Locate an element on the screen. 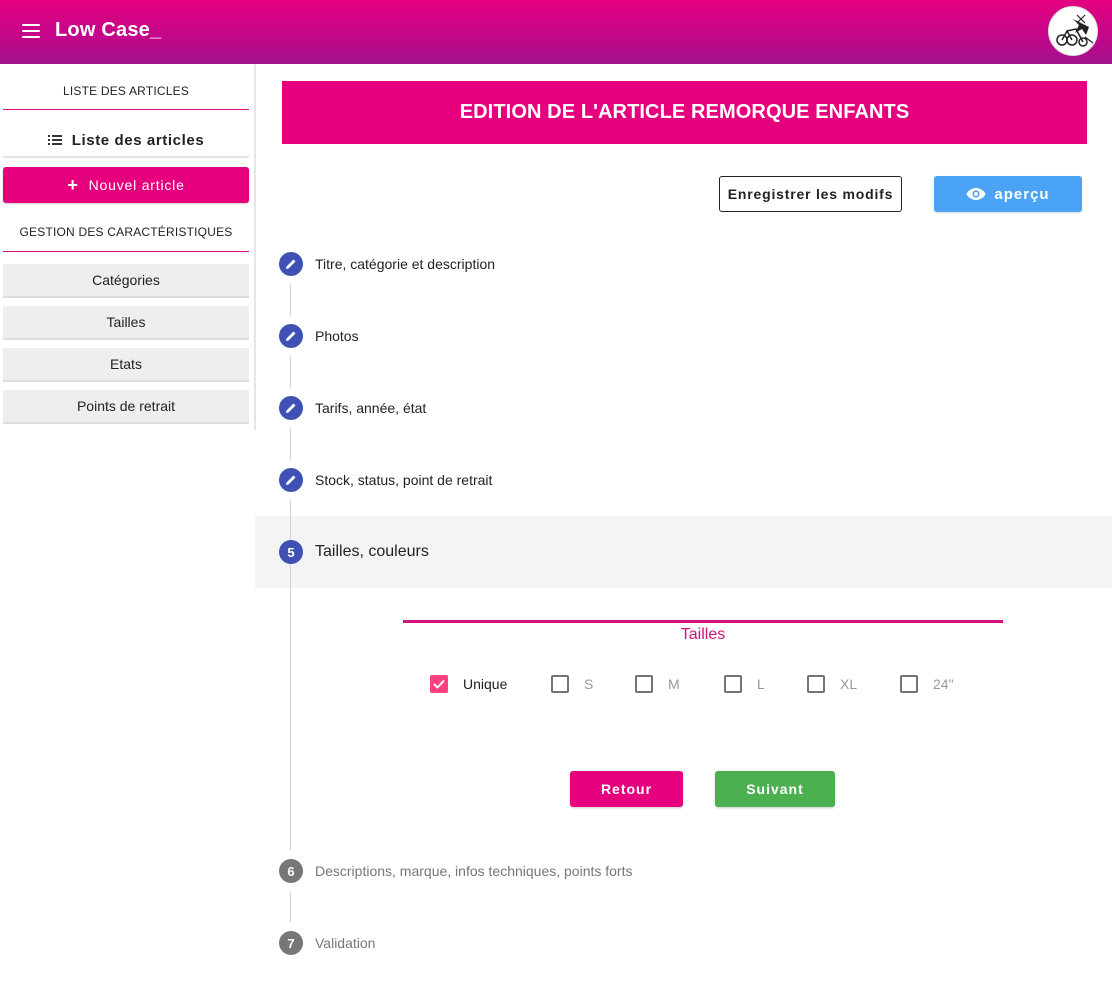 This screenshot has width=1112, height=1008. sidebar-item-pickup-points: Points de retrait is located at coordinates (126, 407).